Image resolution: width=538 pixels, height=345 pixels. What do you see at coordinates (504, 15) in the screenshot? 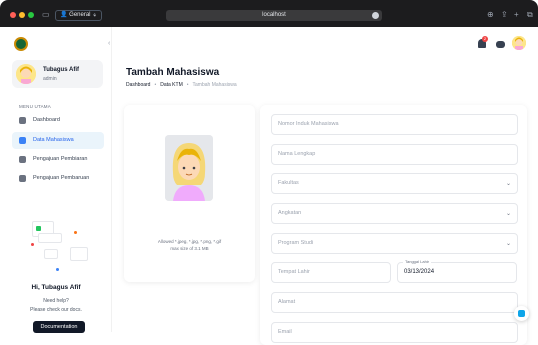
I see `share-icon: ⇪` at bounding box center [504, 15].